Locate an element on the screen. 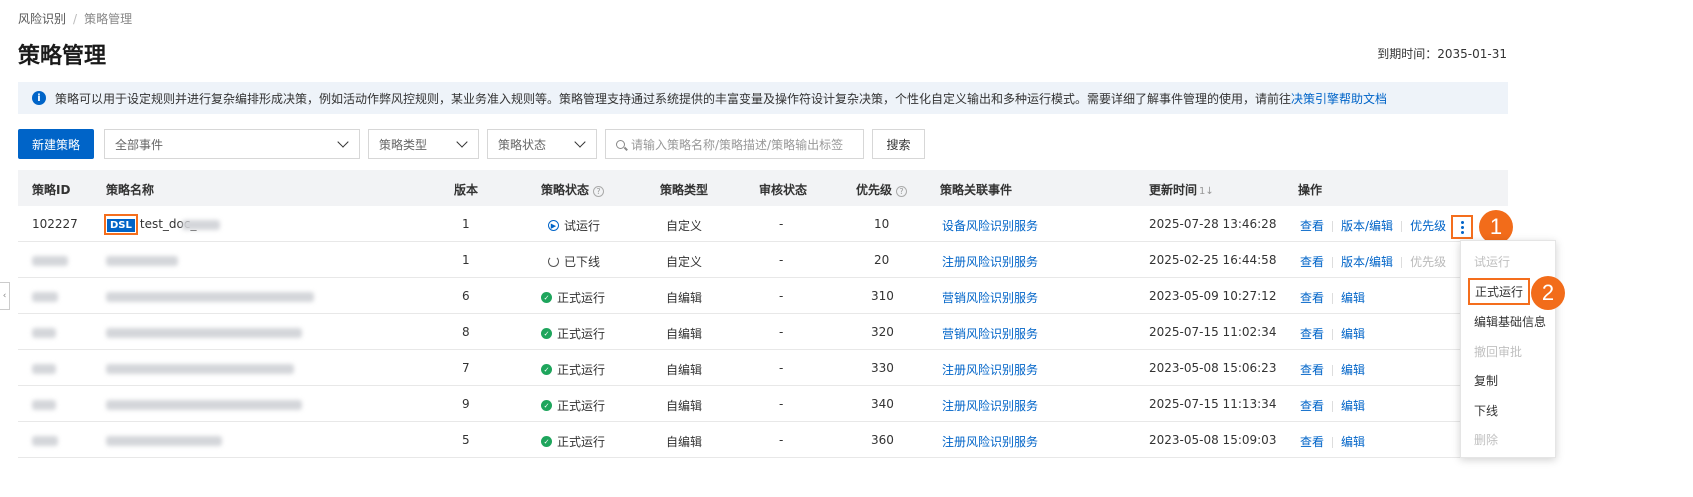  cell-priority: 20 is located at coordinates (882, 260).